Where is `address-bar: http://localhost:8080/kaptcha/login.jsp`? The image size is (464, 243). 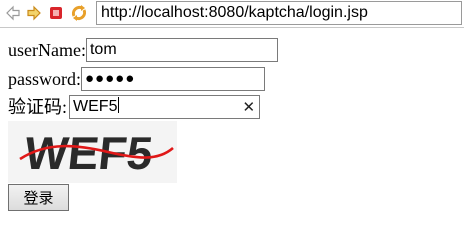
address-bar: http://localhost:8080/kaptcha/login.jsp is located at coordinates (279, 13).